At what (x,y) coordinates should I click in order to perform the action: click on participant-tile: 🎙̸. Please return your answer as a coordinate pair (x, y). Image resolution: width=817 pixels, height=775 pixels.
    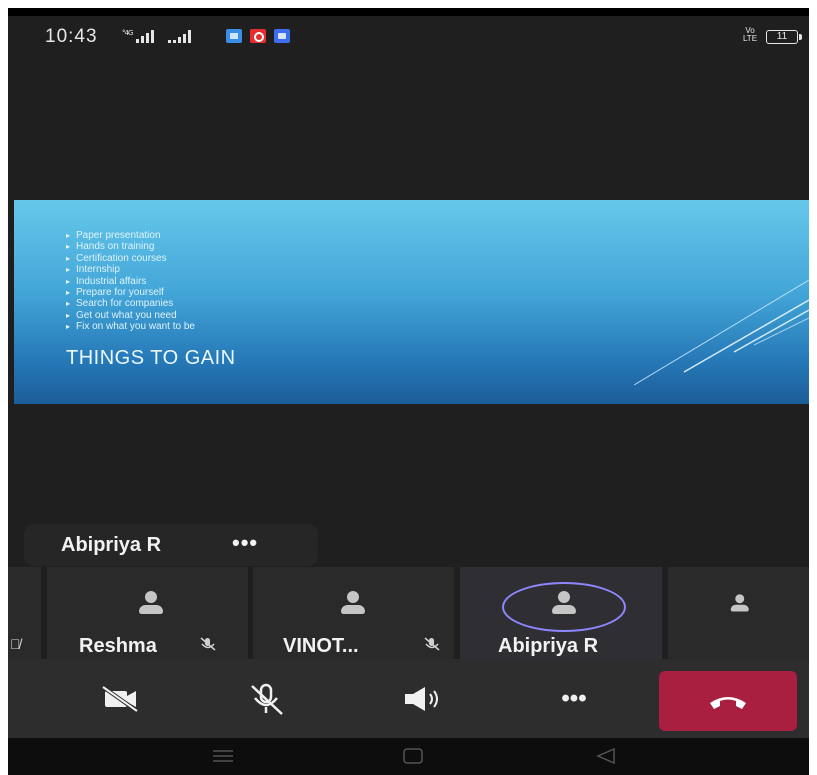
    Looking at the image, I should click on (24, 613).